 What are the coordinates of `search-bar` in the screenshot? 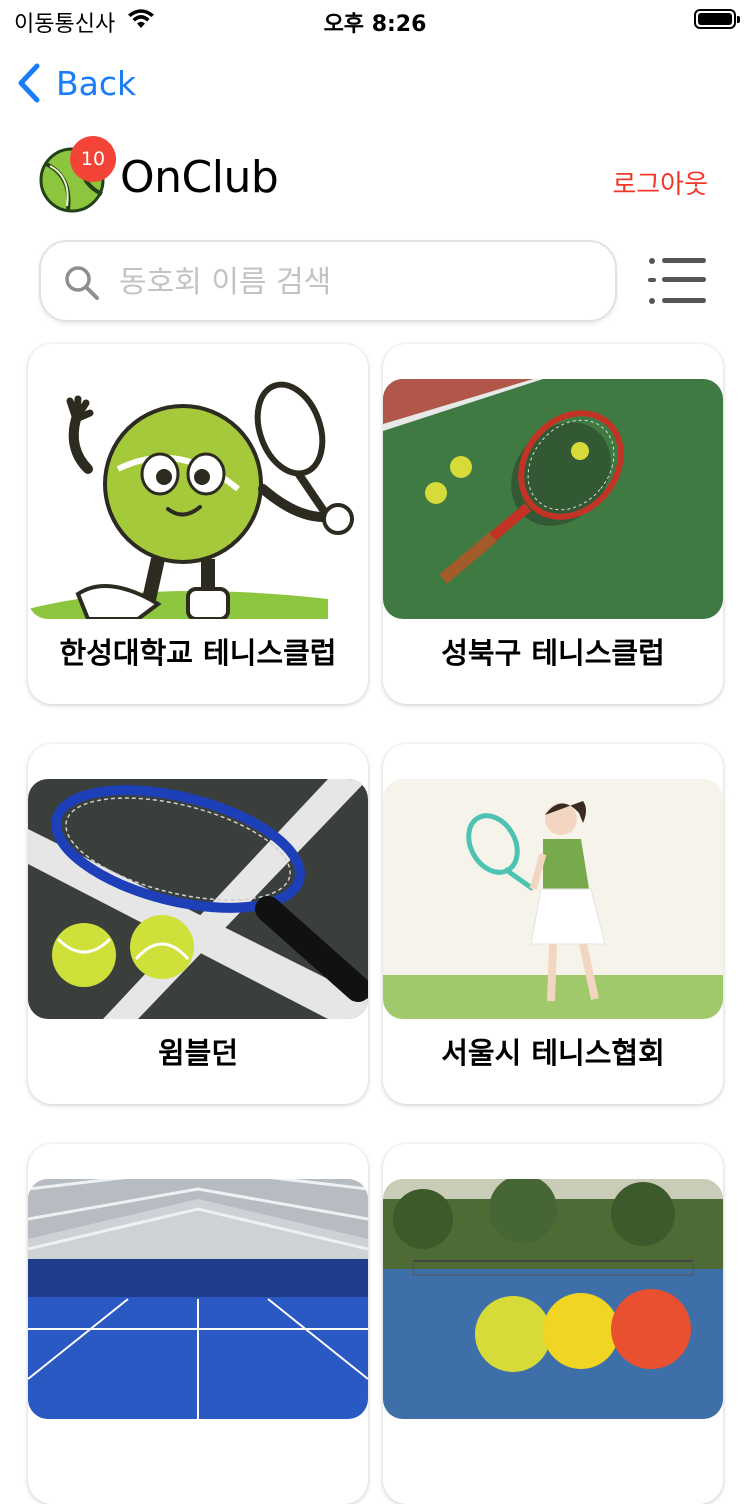 It's located at (328, 281).